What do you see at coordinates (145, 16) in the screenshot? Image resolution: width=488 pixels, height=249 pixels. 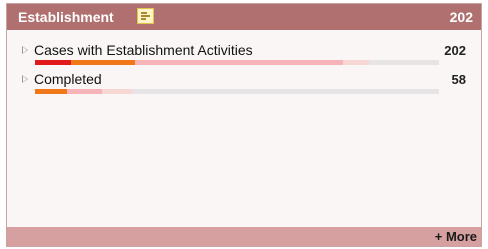 I see `bar-chart-icon` at bounding box center [145, 16].